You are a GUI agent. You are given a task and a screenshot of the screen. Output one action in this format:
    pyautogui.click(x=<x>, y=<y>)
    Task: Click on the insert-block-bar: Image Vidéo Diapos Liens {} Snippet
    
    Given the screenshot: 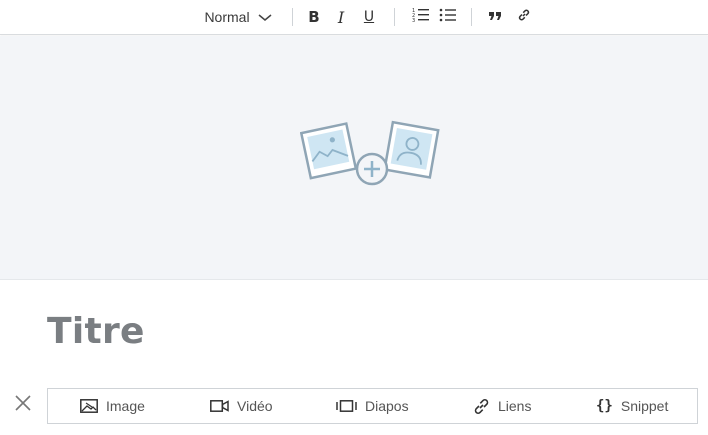 What is the action you would take?
    pyautogui.click(x=372, y=406)
    